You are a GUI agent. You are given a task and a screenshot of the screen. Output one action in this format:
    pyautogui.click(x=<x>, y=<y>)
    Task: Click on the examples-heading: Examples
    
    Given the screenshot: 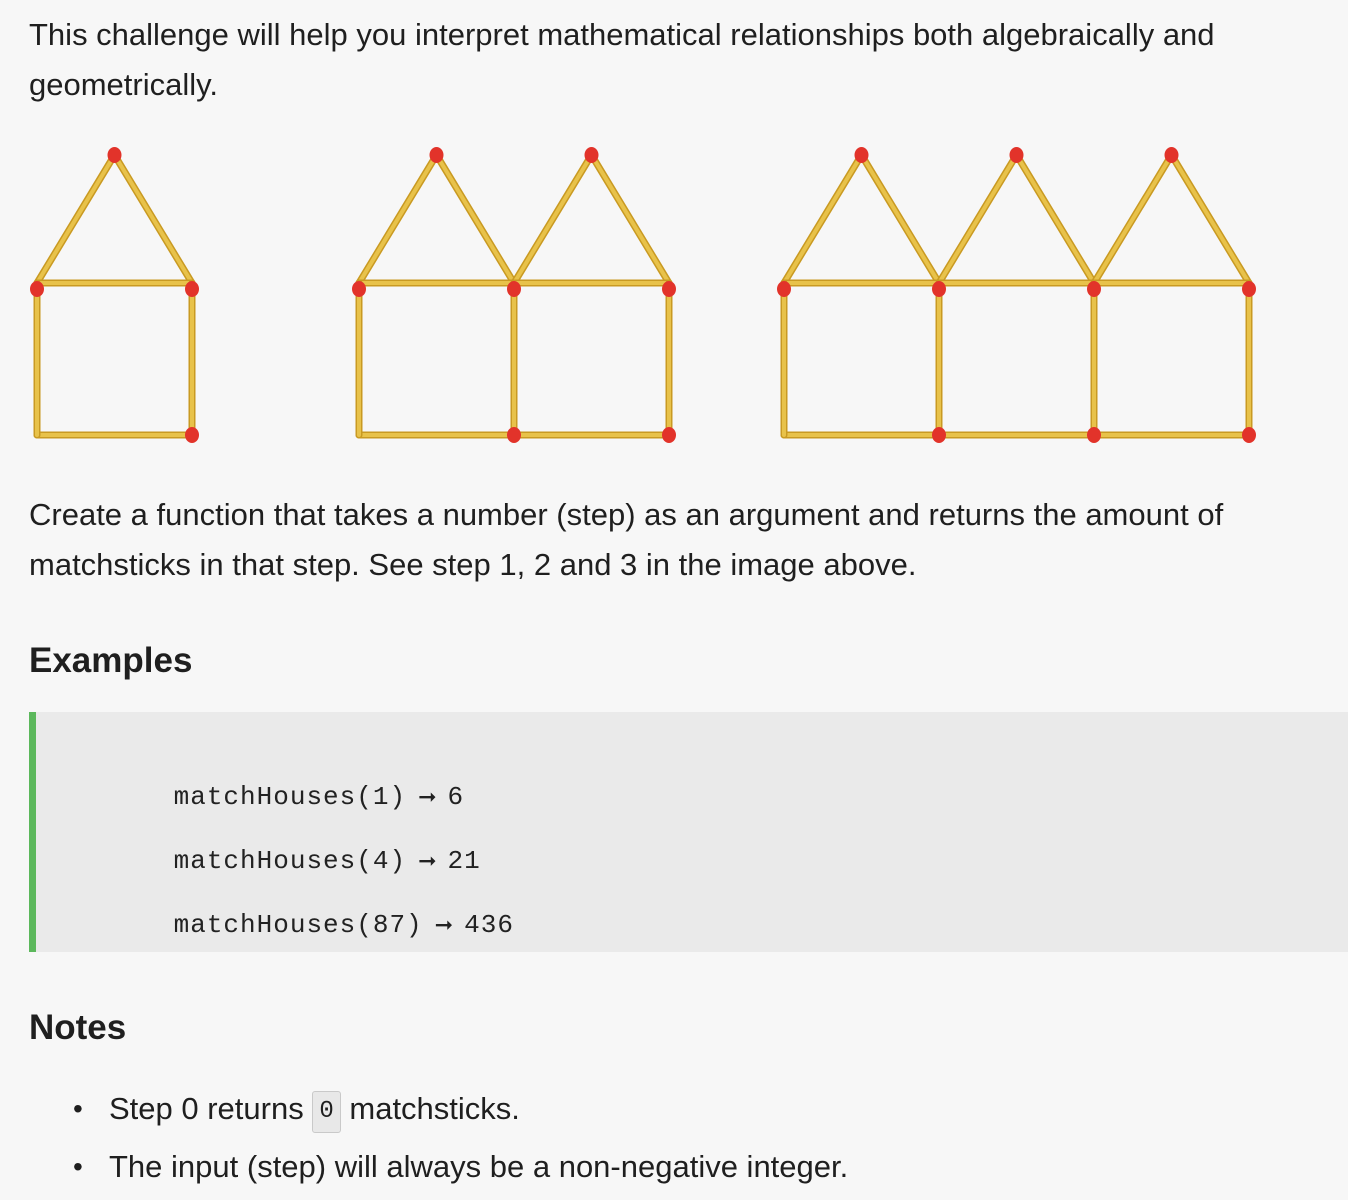 What is the action you would take?
    pyautogui.click(x=111, y=660)
    